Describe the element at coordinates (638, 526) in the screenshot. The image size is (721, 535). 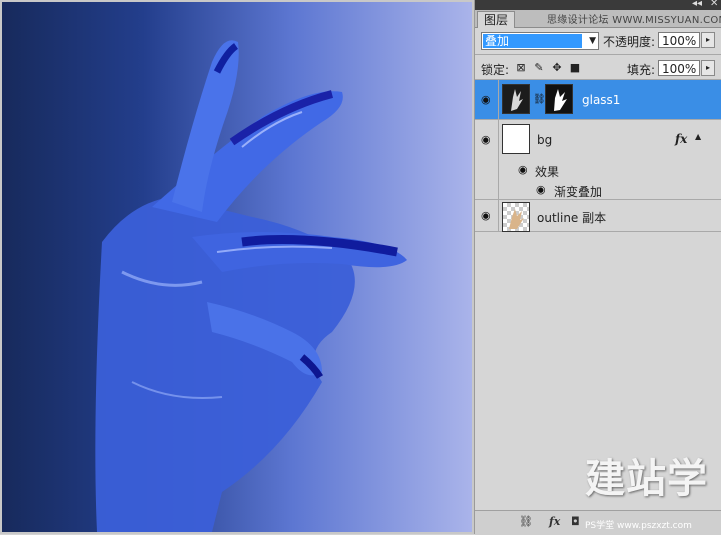
I see `site-footer-text: PS学堂 www.pszxzt.com` at that location.